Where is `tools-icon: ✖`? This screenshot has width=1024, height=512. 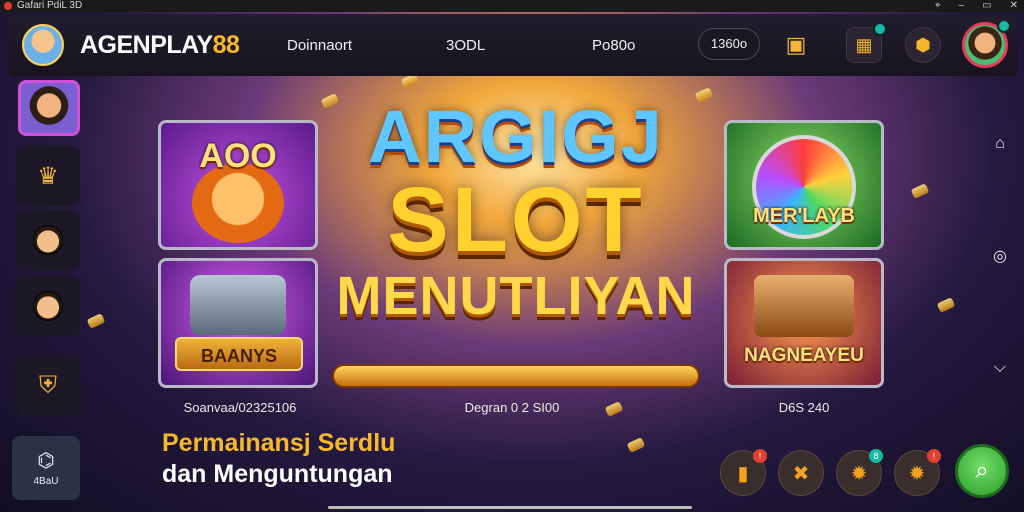 tools-icon: ✖ is located at coordinates (801, 473).